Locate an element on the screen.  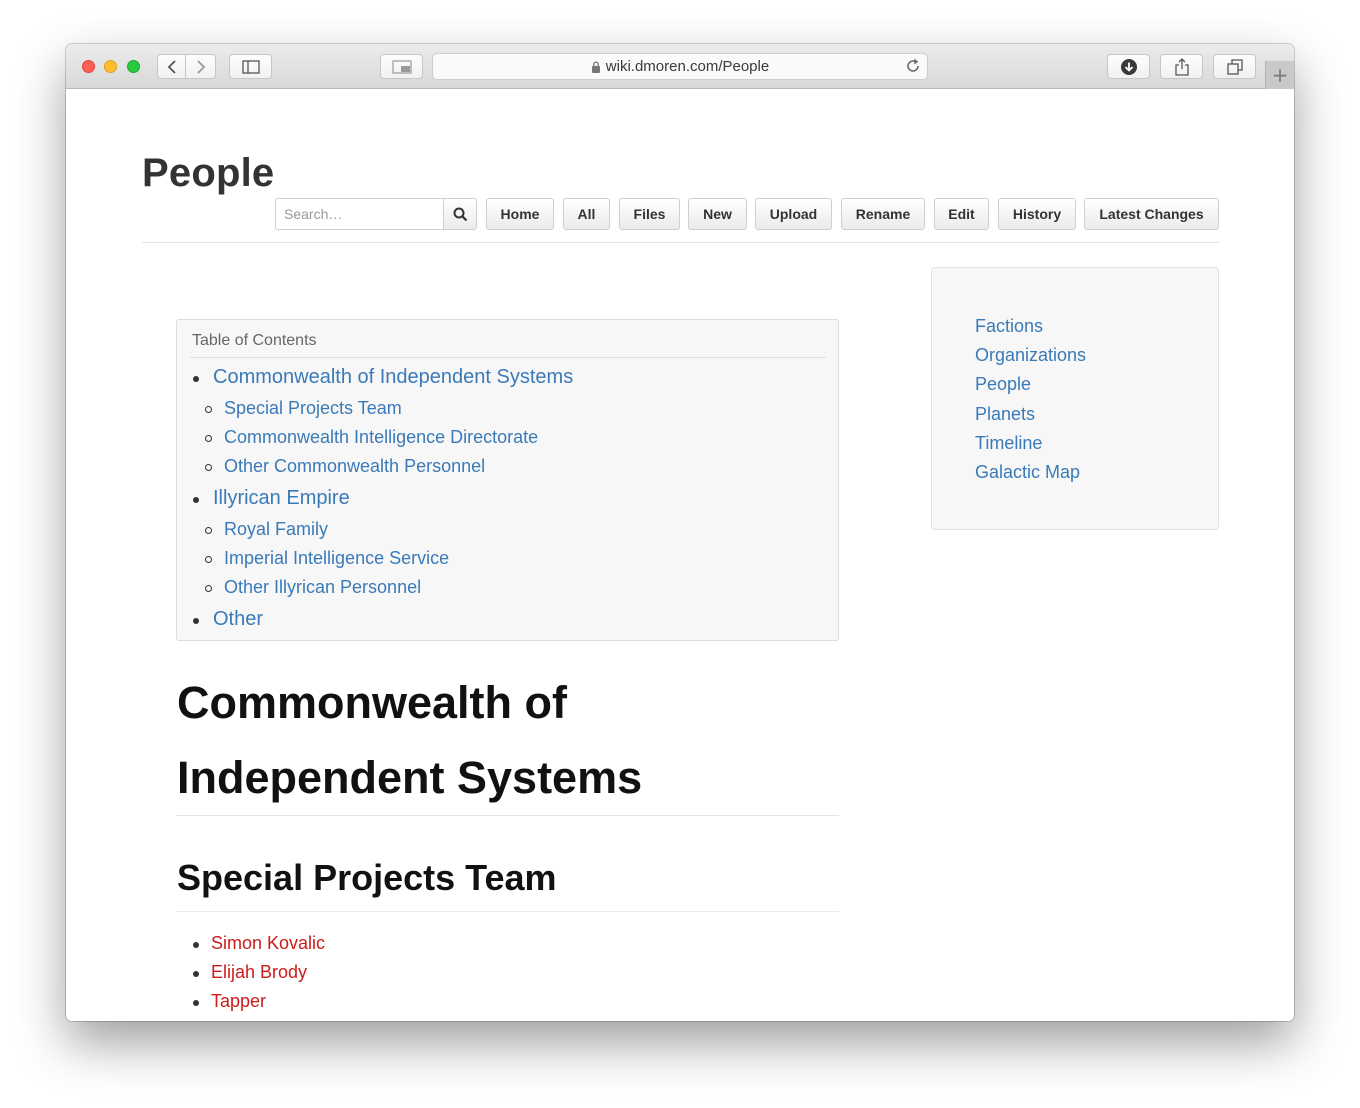
new-button: New is located at coordinates (717, 214).